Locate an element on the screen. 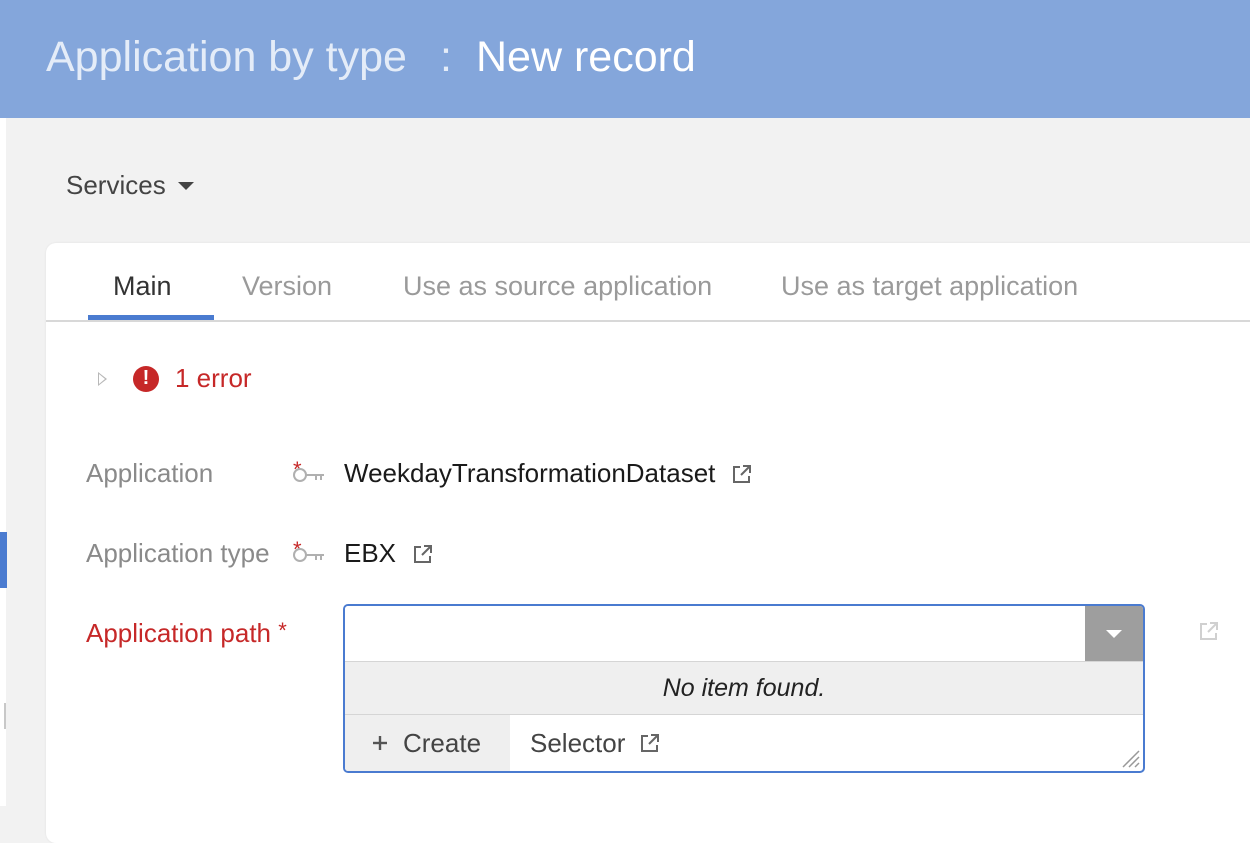 This screenshot has height=843, width=1250. application-type-value: EBX is located at coordinates (389, 553).